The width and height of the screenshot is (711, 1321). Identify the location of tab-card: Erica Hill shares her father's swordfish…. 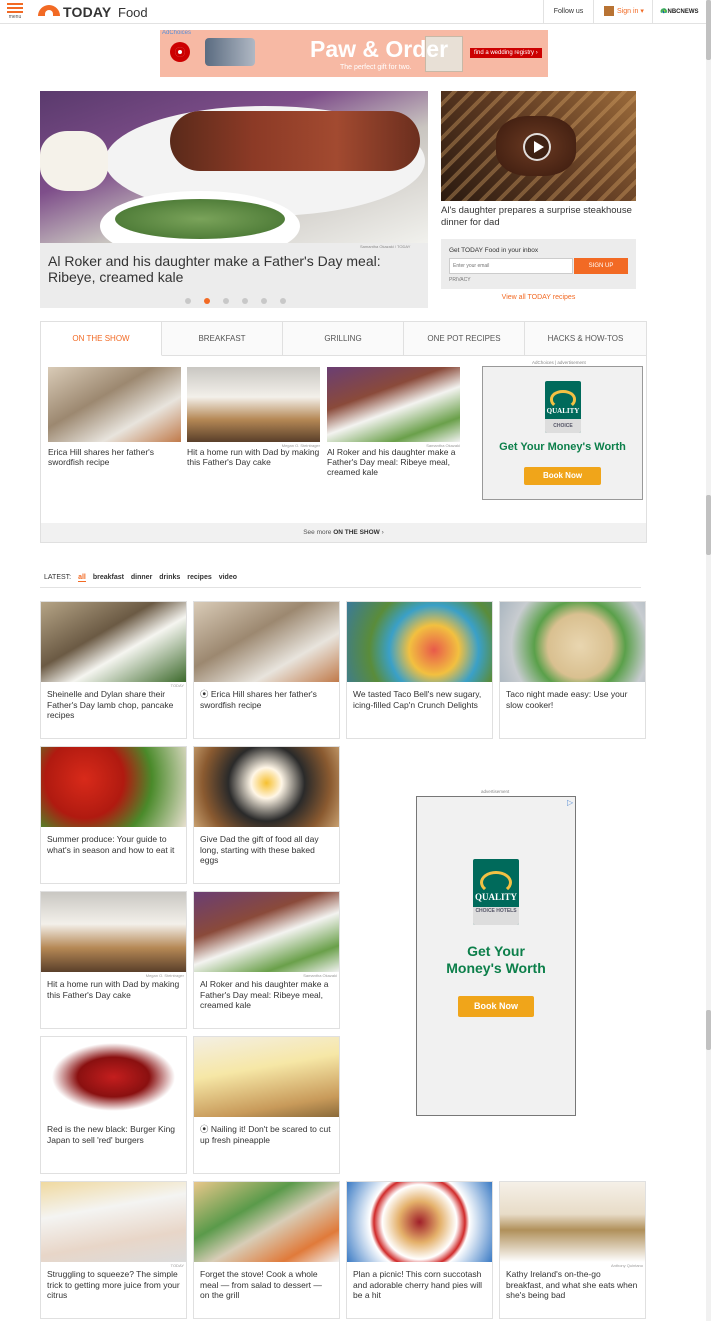
(114, 417).